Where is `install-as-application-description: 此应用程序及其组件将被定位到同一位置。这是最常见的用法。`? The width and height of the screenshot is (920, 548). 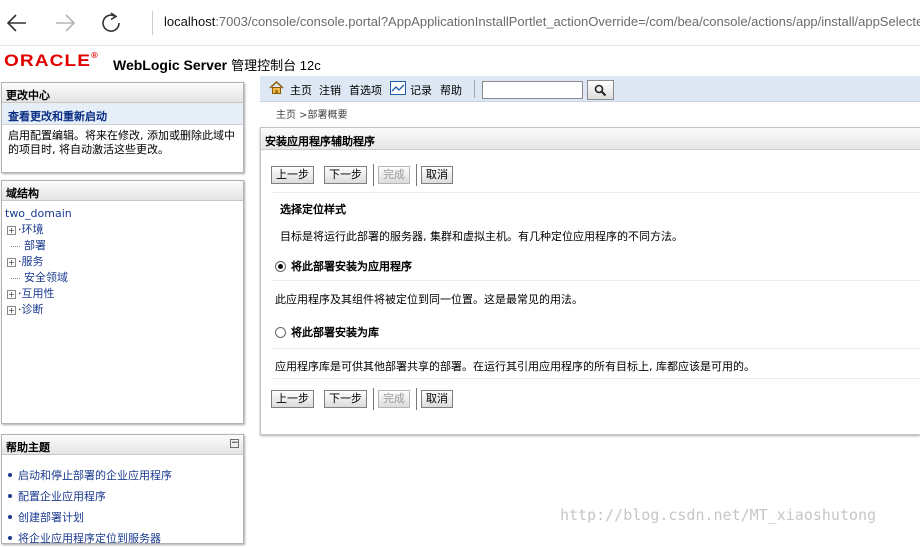 install-as-application-description: 此应用程序及其组件将被定位到同一位置。这是最常见的用法。 is located at coordinates (429, 299).